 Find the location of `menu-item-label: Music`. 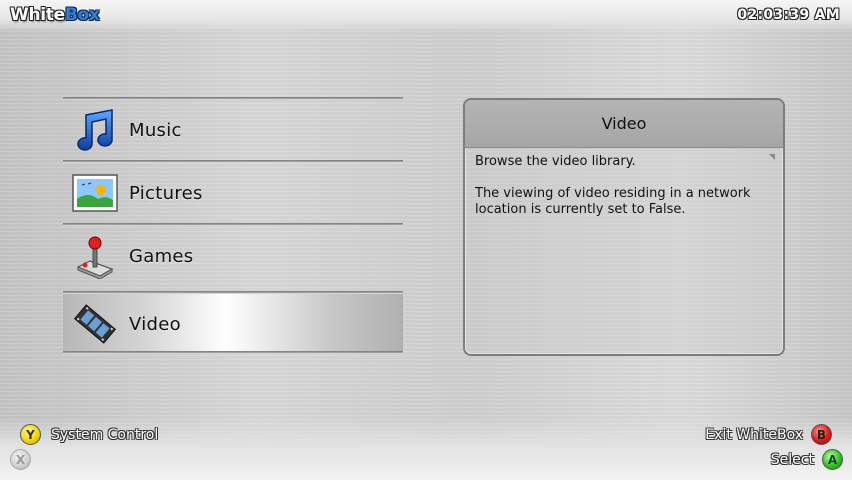

menu-item-label: Music is located at coordinates (155, 130).